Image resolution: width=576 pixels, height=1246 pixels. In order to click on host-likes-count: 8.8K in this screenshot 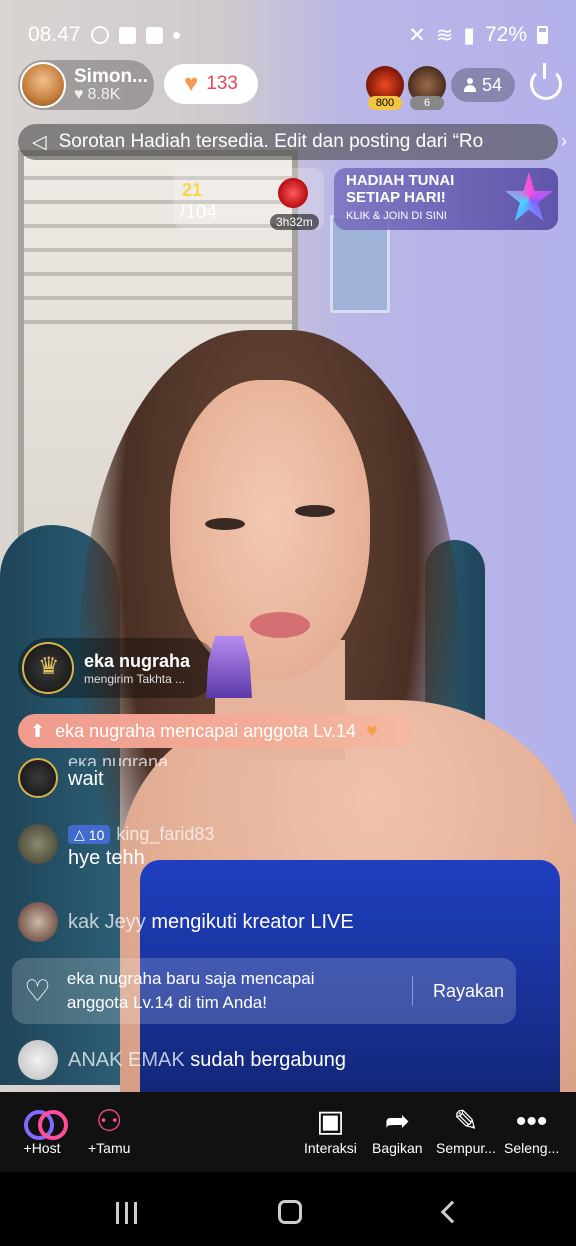, I will do `click(104, 94)`.